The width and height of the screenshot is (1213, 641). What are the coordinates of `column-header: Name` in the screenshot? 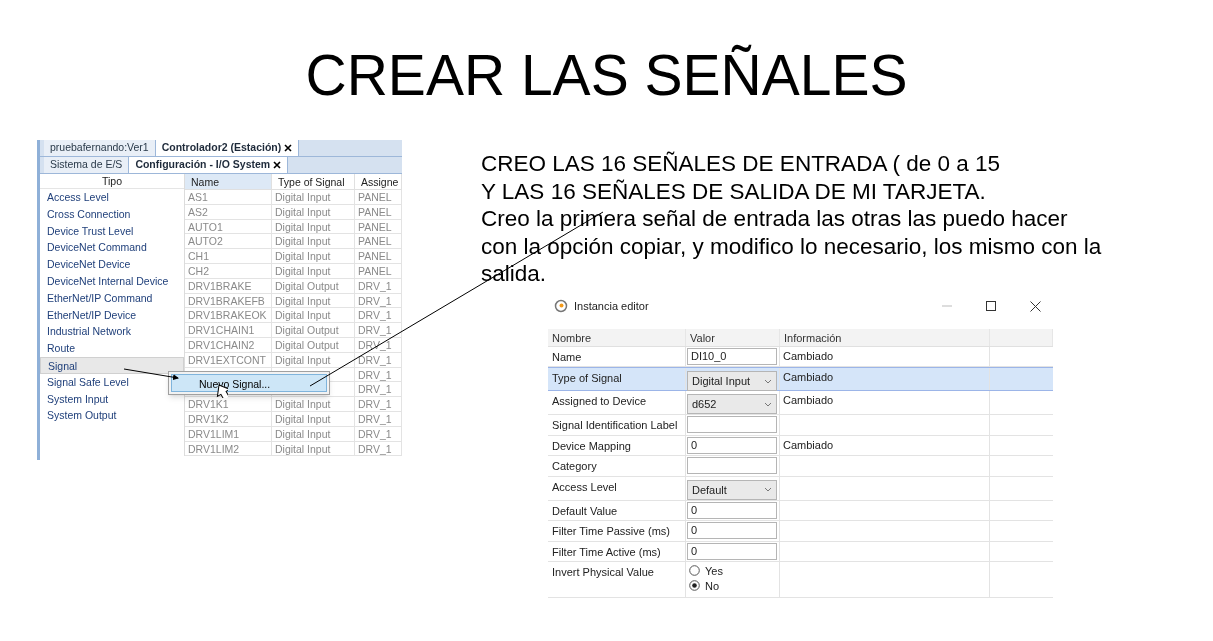 It's located at (228, 182).